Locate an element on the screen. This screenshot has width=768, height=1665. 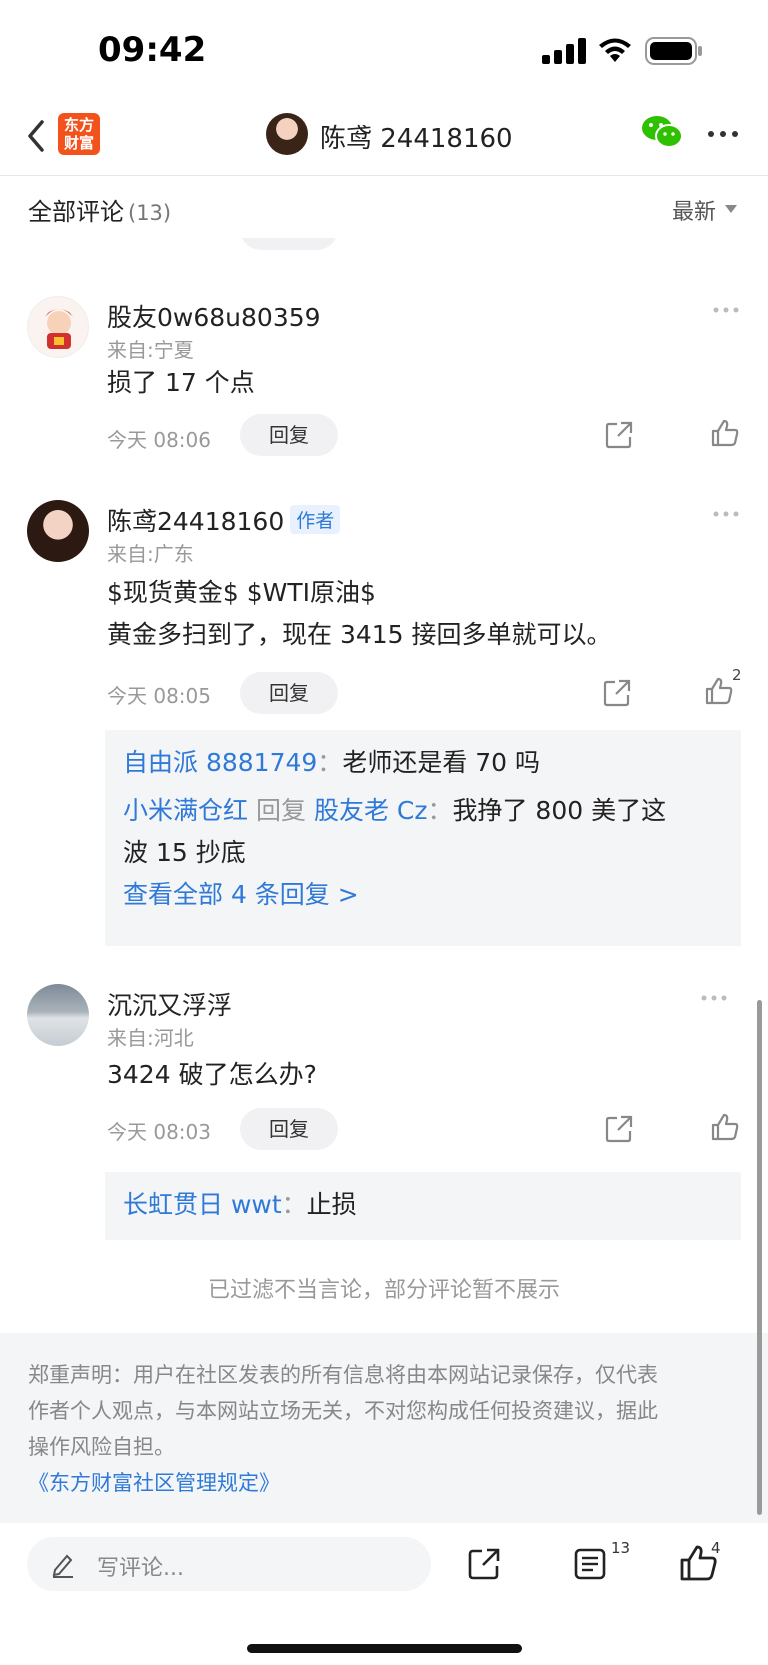
eastmoney-logo: 东方 财富 is located at coordinates (79, 134).